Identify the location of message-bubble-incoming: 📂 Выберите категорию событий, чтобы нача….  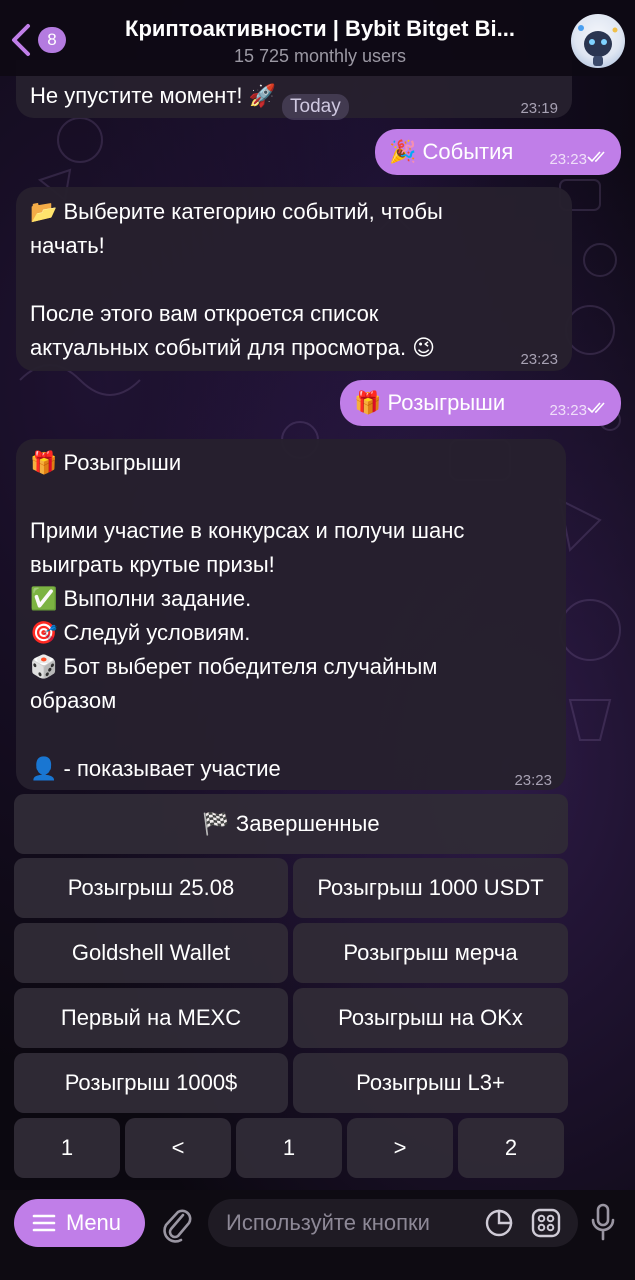
(294, 279).